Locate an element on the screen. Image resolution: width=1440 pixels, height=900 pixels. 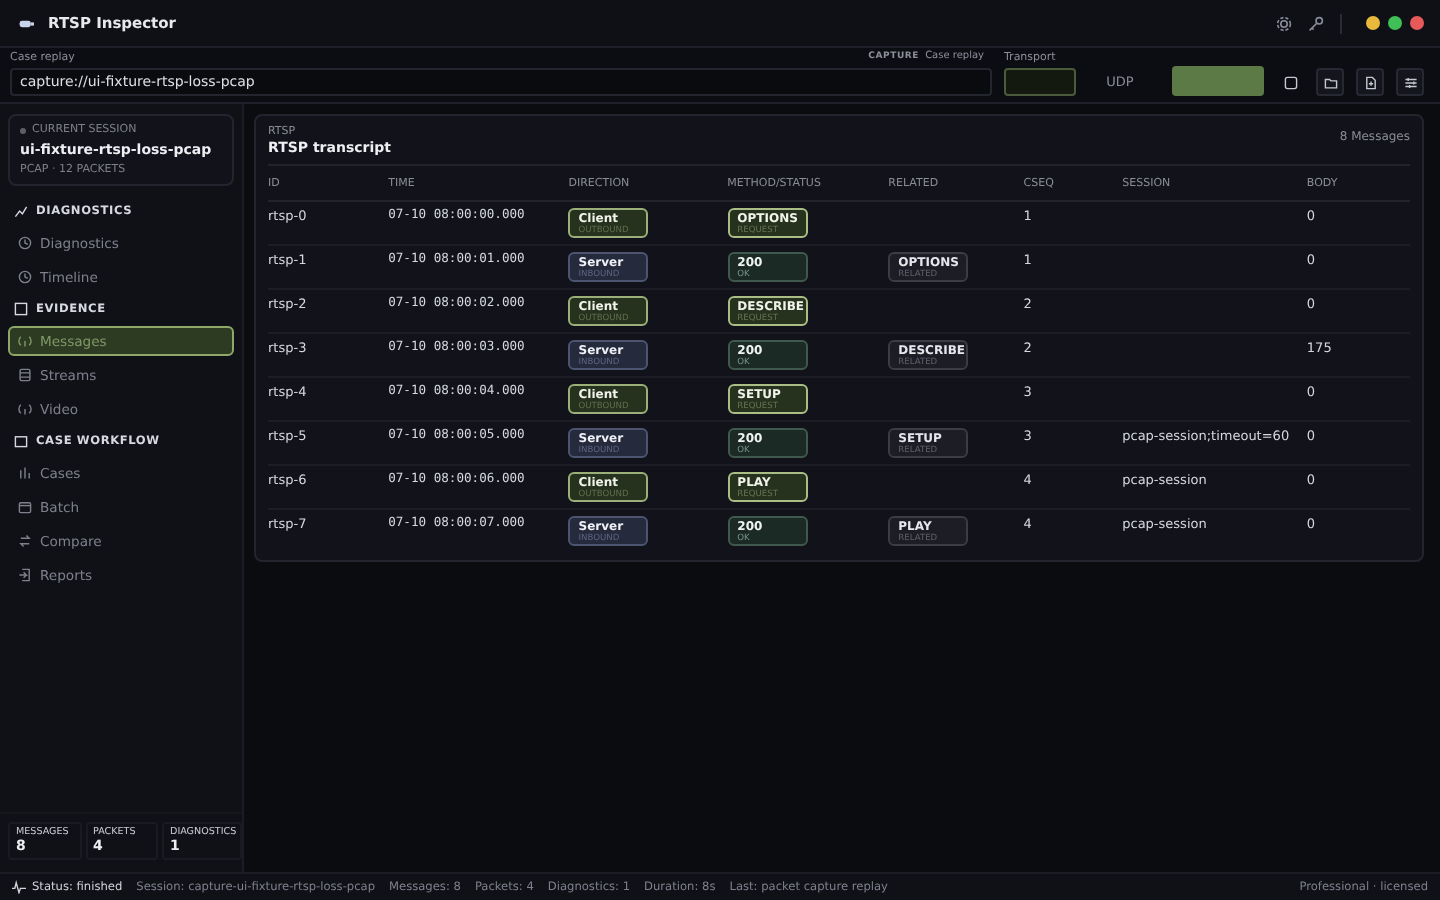
antenna-icon is located at coordinates (25, 341).